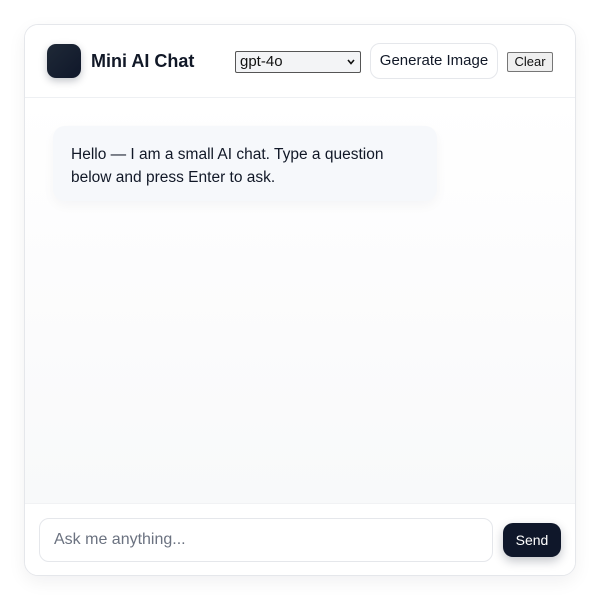 Image resolution: width=600 pixels, height=600 pixels. I want to click on chat-header: Mini AI Chat gpt-4o Generate Image Clear, so click(300, 61).